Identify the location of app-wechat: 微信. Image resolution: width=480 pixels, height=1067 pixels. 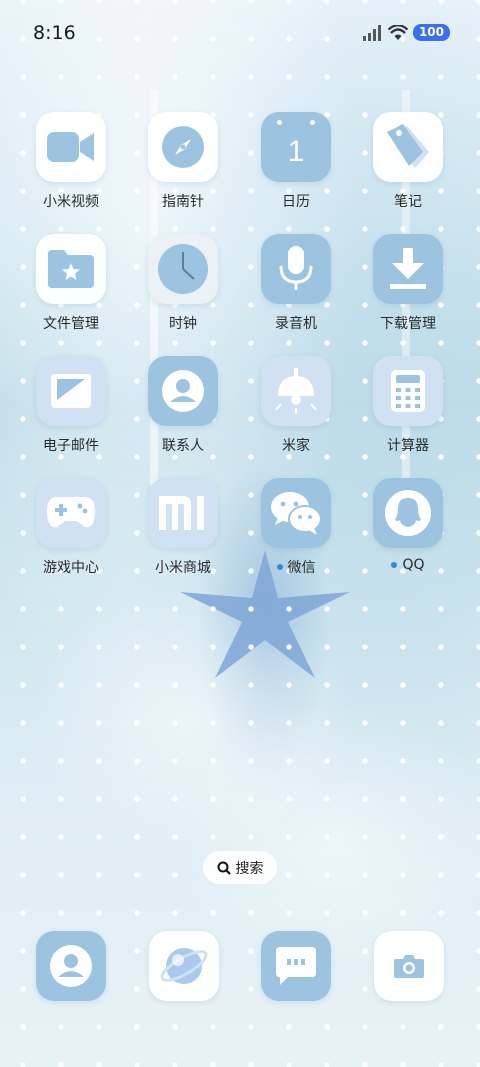
(296, 527).